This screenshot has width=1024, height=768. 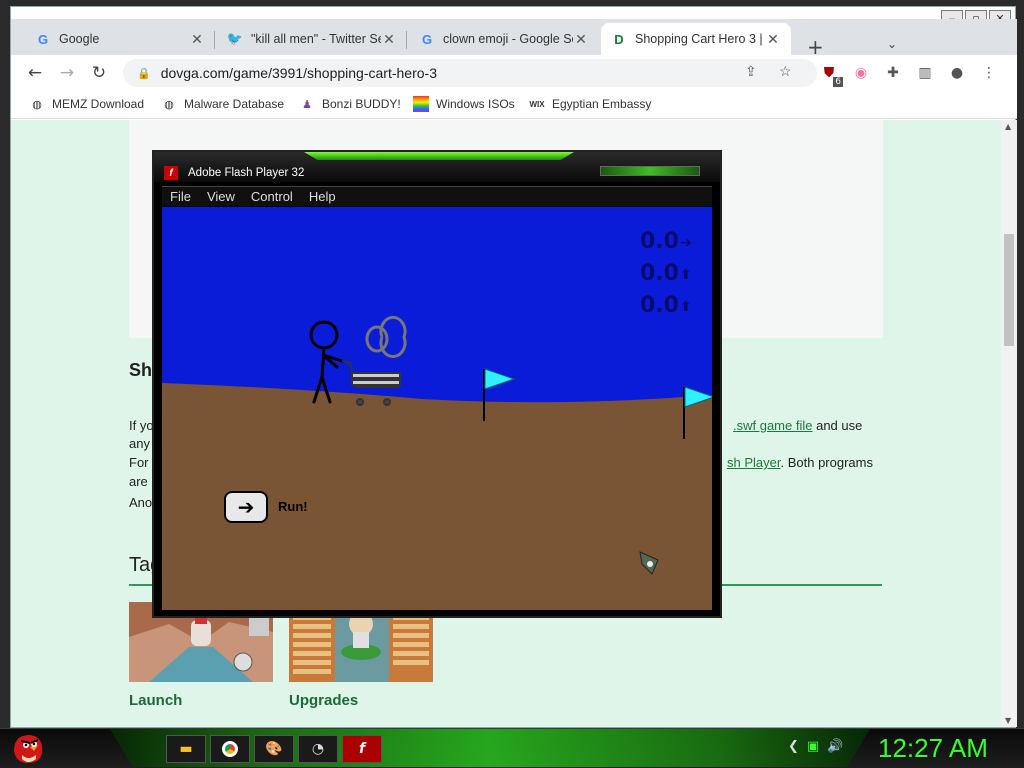 I want to click on tray-expand-icon: ❮, so click(x=793, y=746).